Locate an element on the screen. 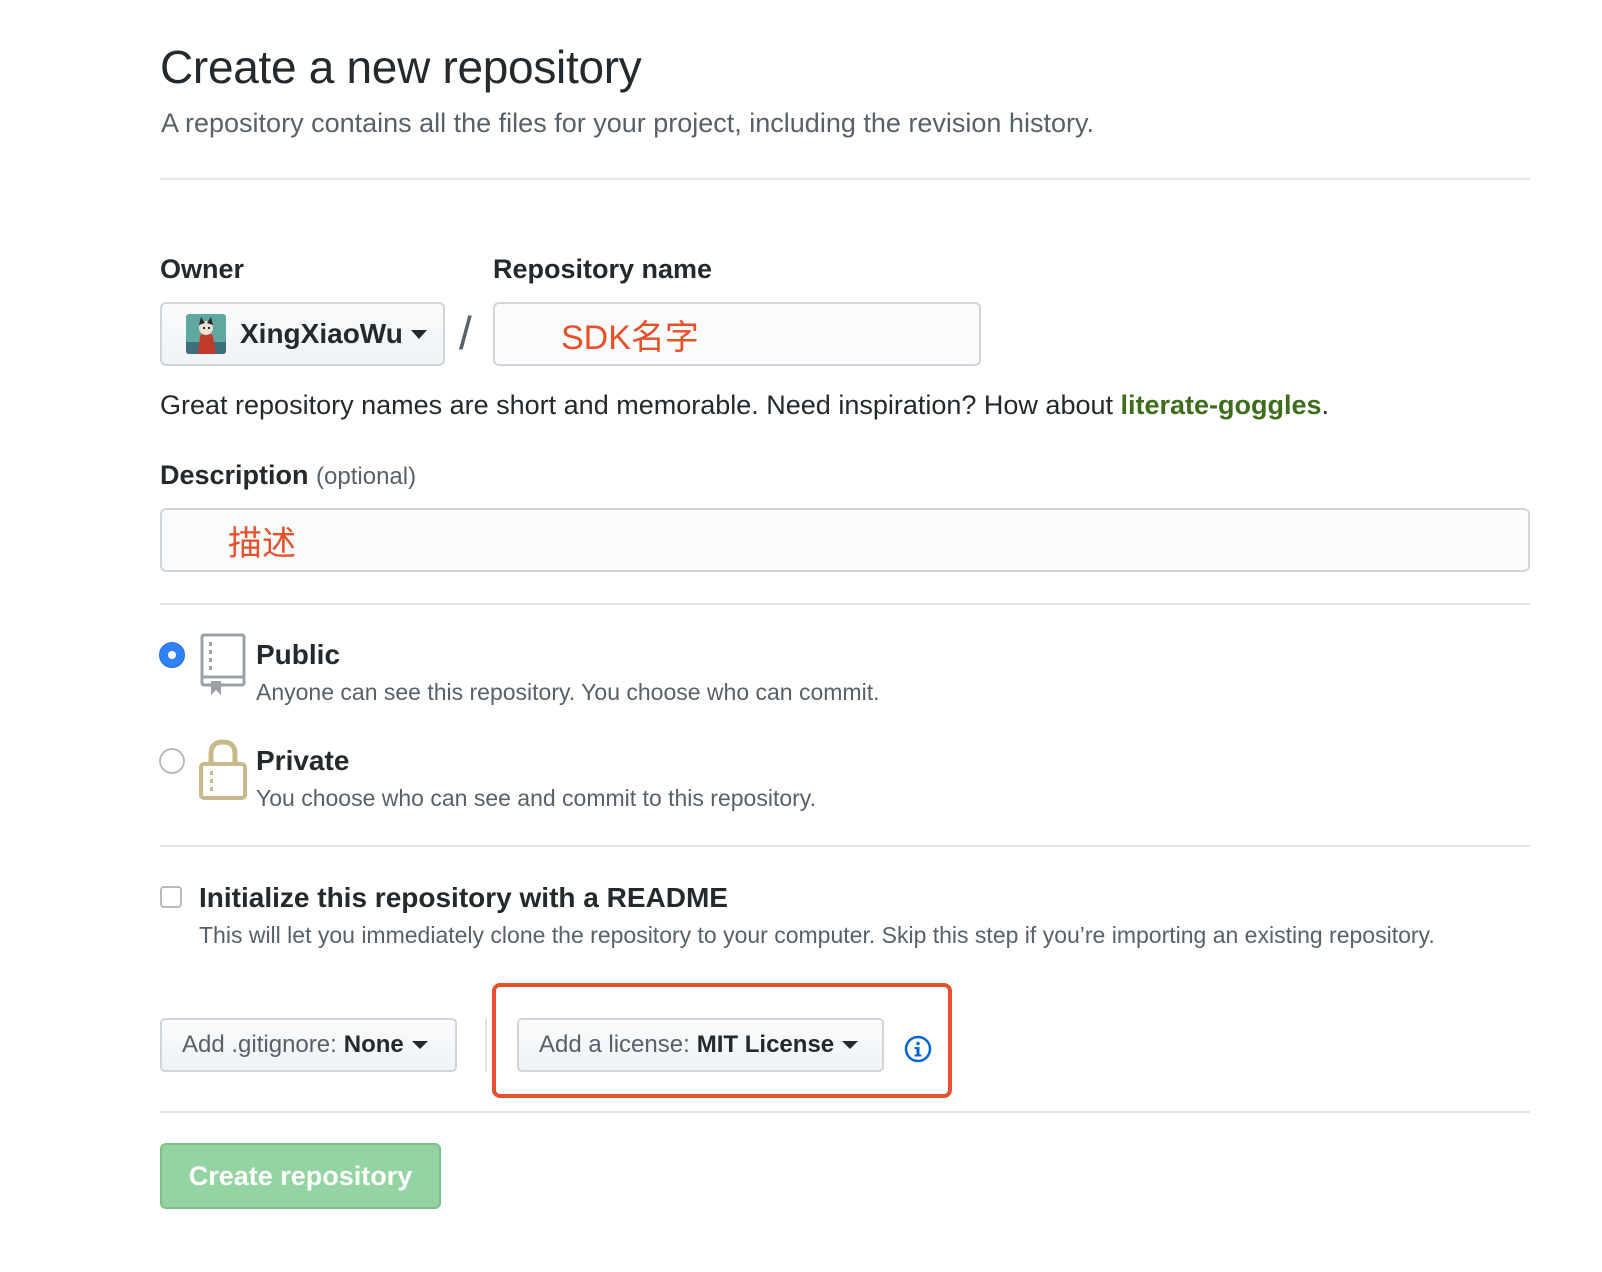  gitignore-select: Add .gitignore: None is located at coordinates (308, 1045).